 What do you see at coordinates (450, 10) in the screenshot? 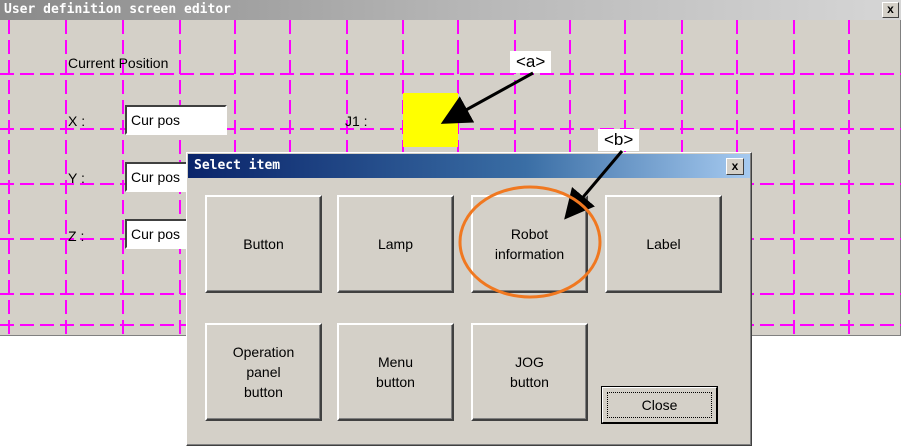
I see `editor-titlebar: User definition screen editor x` at bounding box center [450, 10].